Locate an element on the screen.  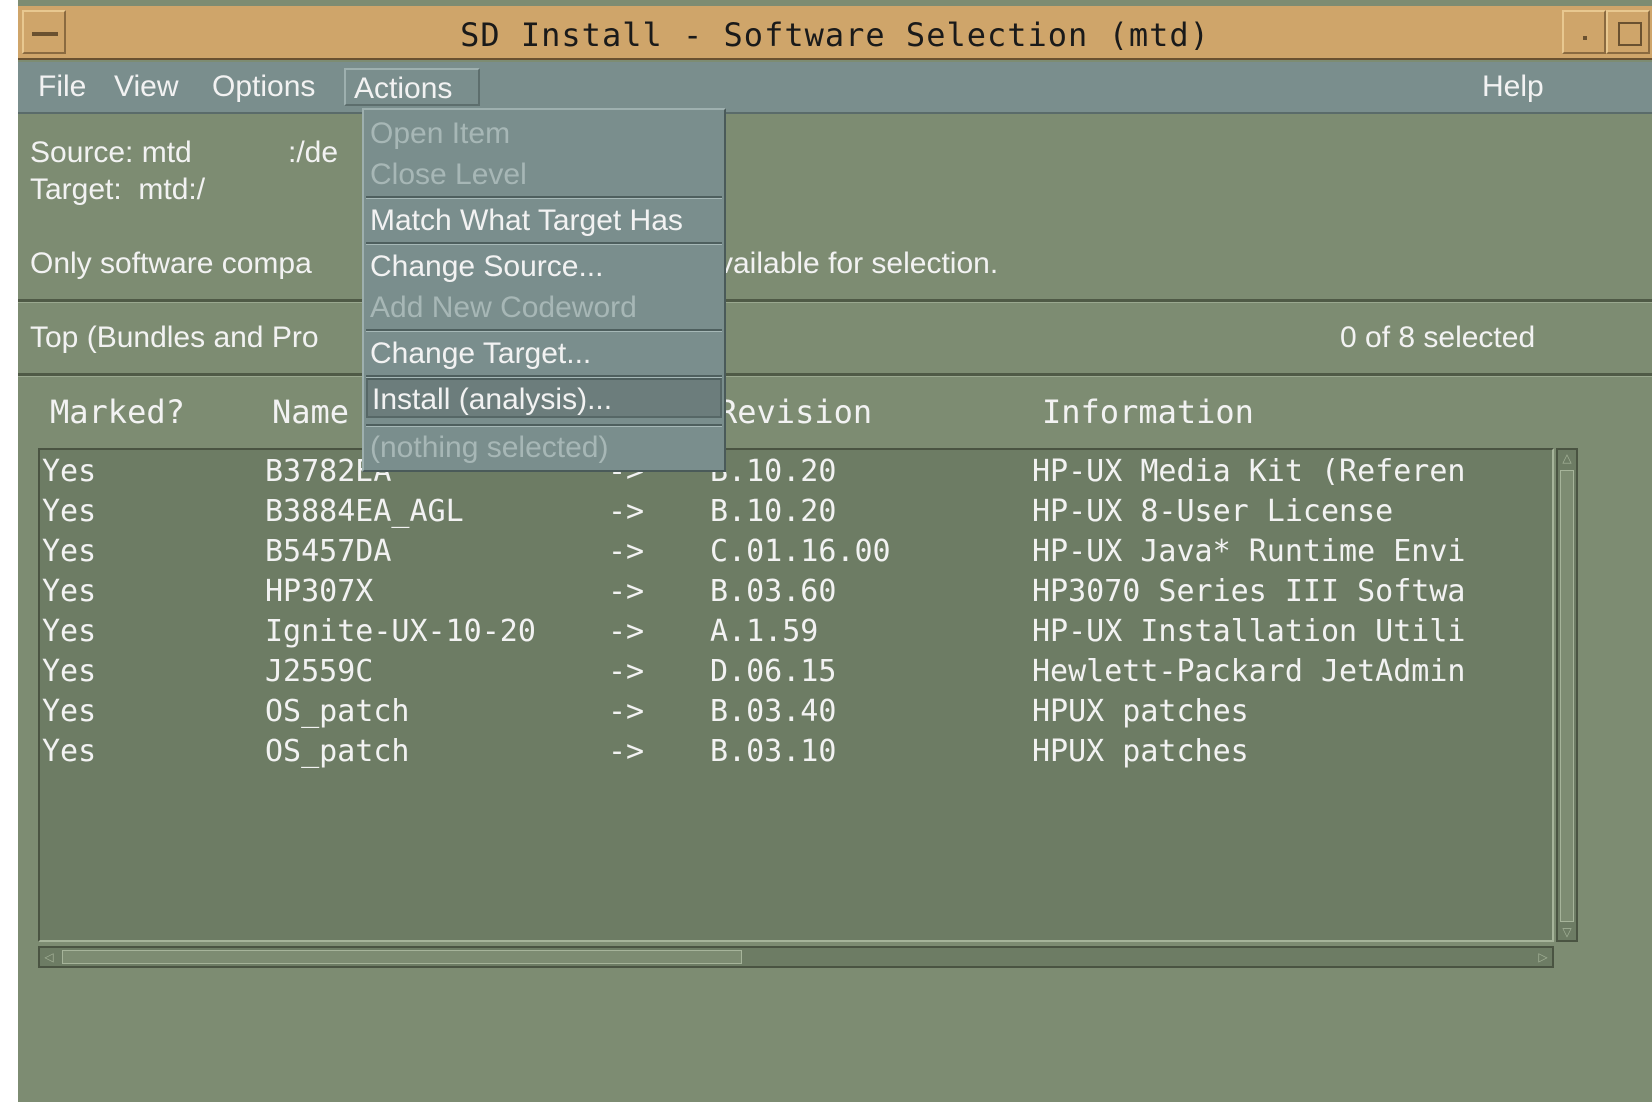
menu-view: View is located at coordinates (146, 87).